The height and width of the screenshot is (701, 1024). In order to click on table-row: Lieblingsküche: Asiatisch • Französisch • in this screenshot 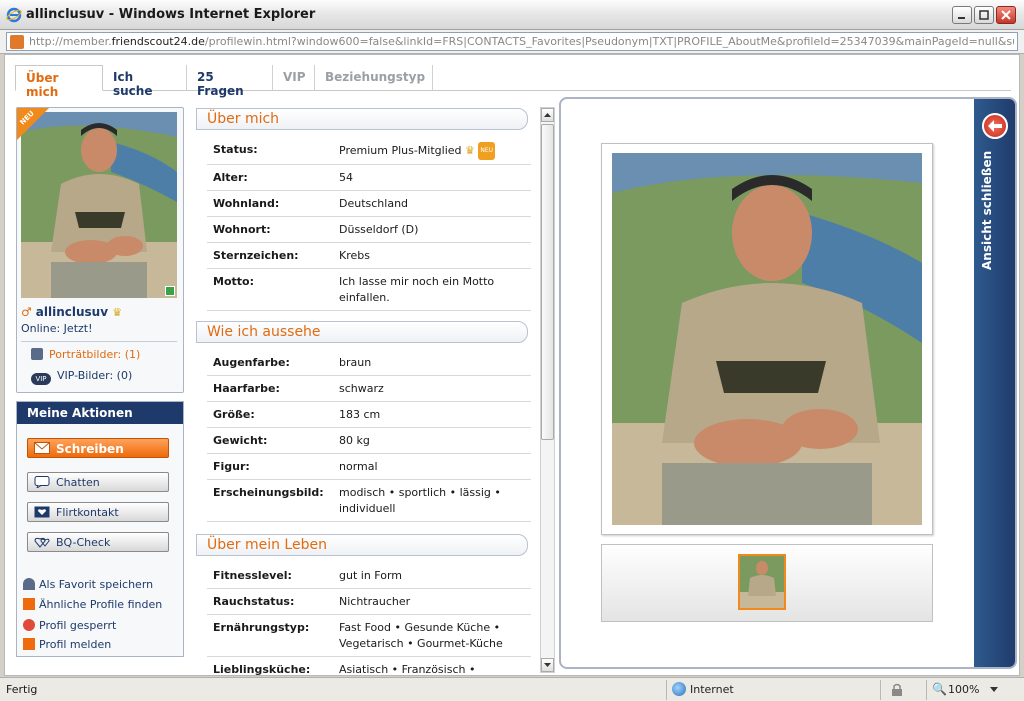, I will do `click(369, 666)`.